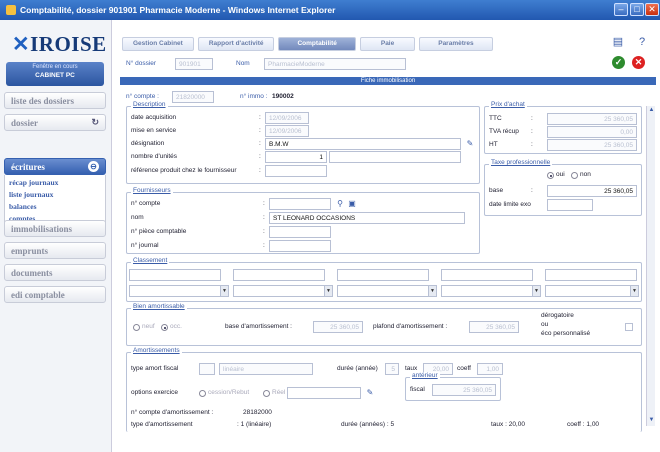 This screenshot has height=452, width=660. Describe the element at coordinates (55, 166) in the screenshot. I see `sidebar-item-ecritures: écritures ⊖` at that location.